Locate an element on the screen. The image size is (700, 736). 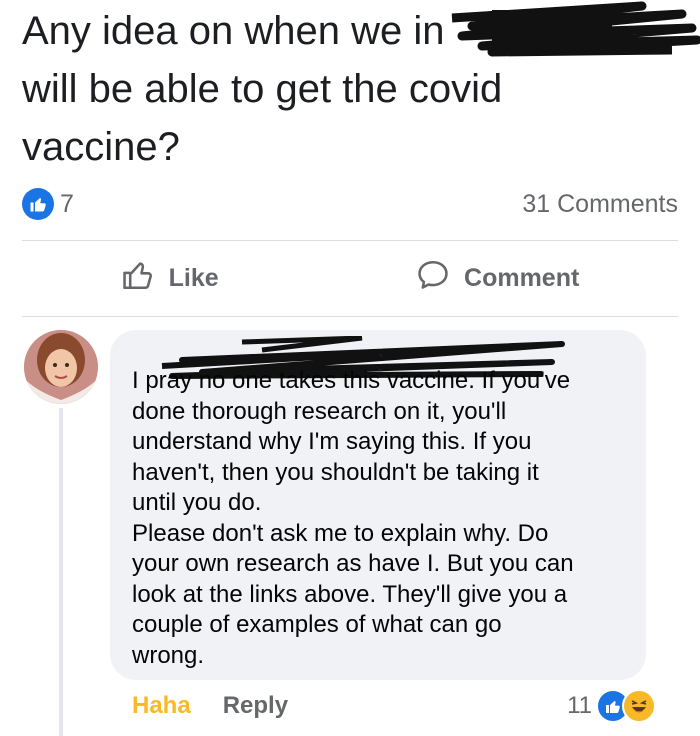
like-summary: 7 is located at coordinates (48, 204).